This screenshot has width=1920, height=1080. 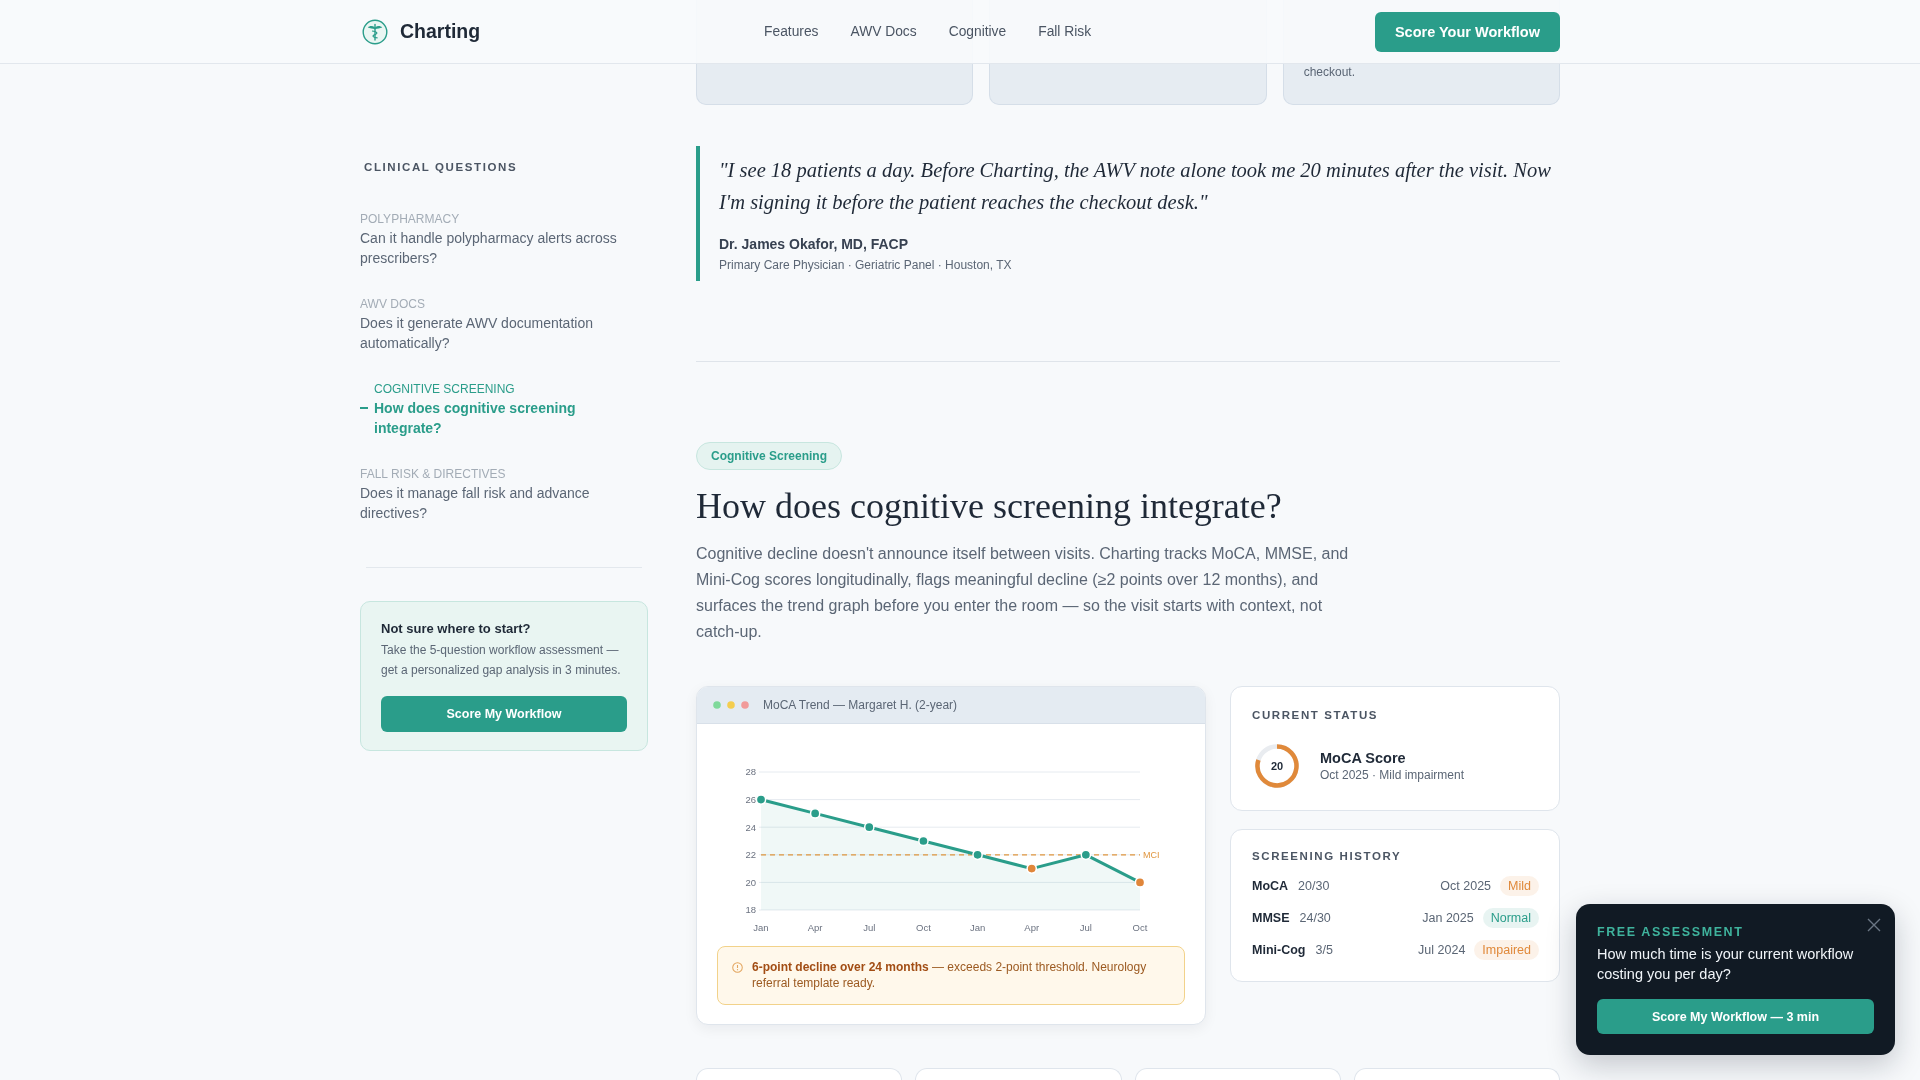 I want to click on test-name: MoCA, so click(x=1270, y=886).